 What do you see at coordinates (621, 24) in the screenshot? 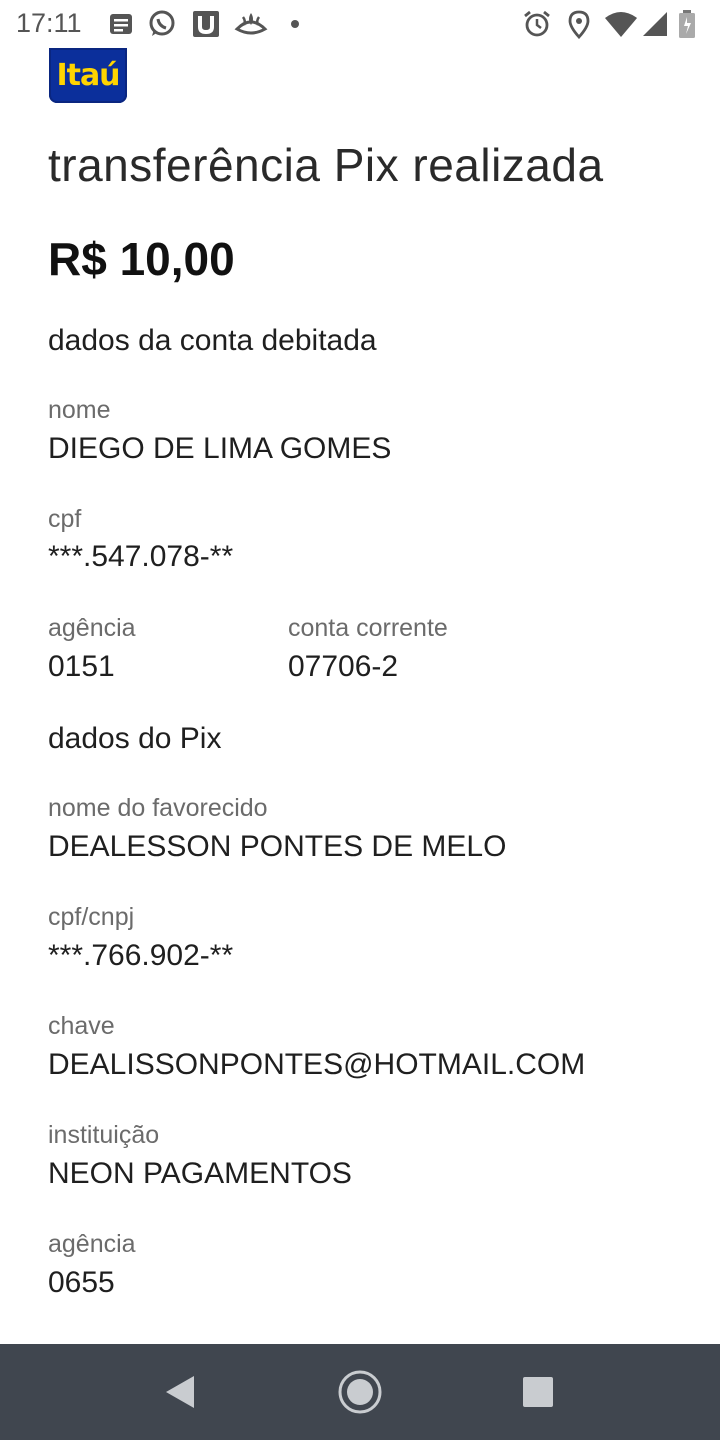
I see `wifi-icon` at bounding box center [621, 24].